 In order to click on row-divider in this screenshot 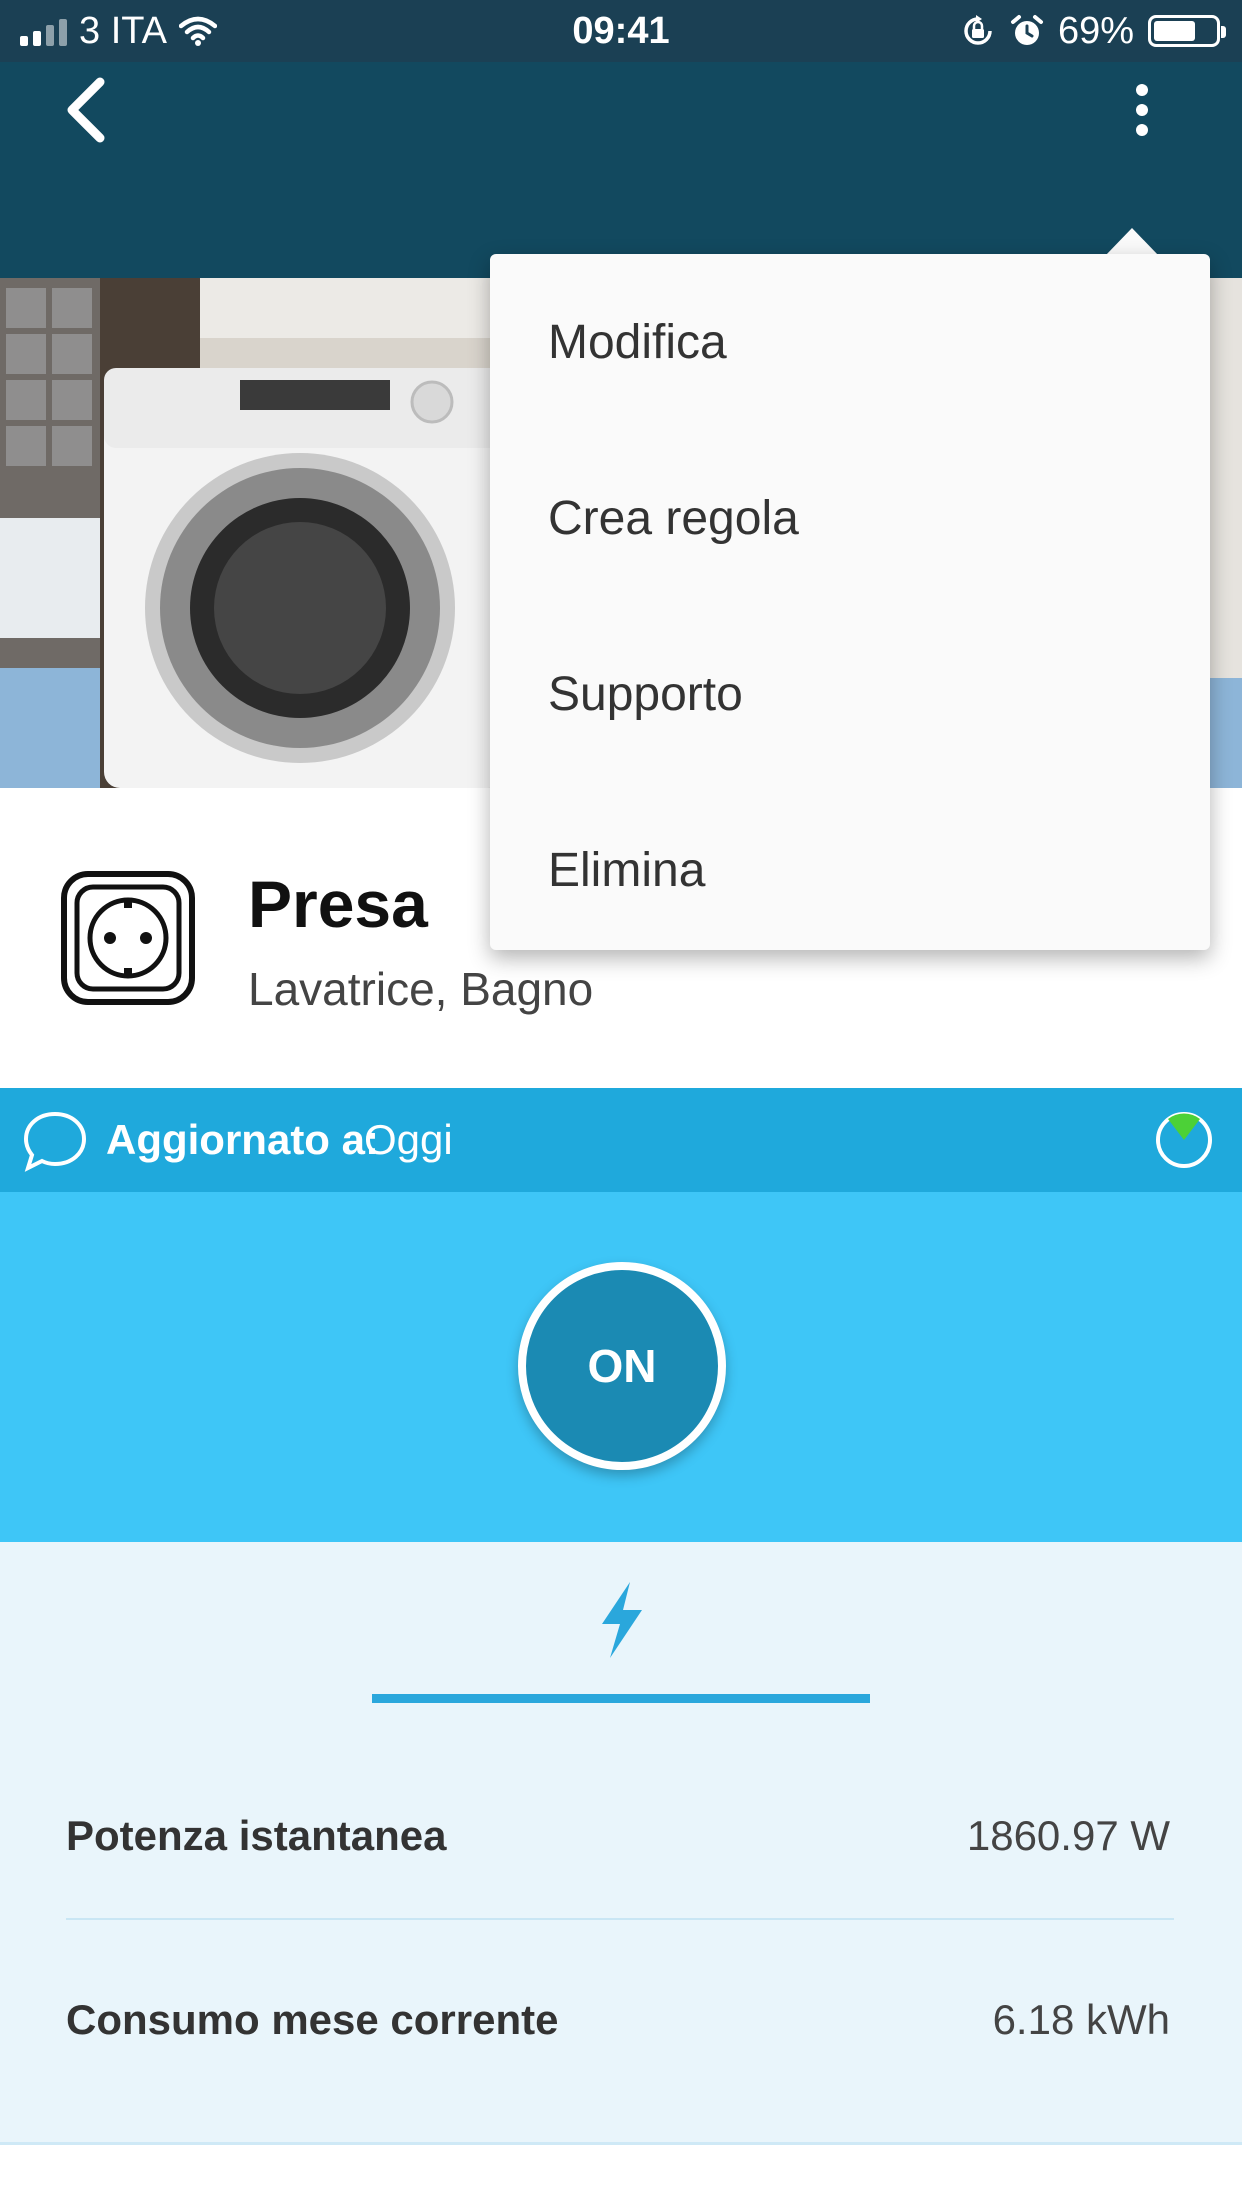, I will do `click(620, 1919)`.